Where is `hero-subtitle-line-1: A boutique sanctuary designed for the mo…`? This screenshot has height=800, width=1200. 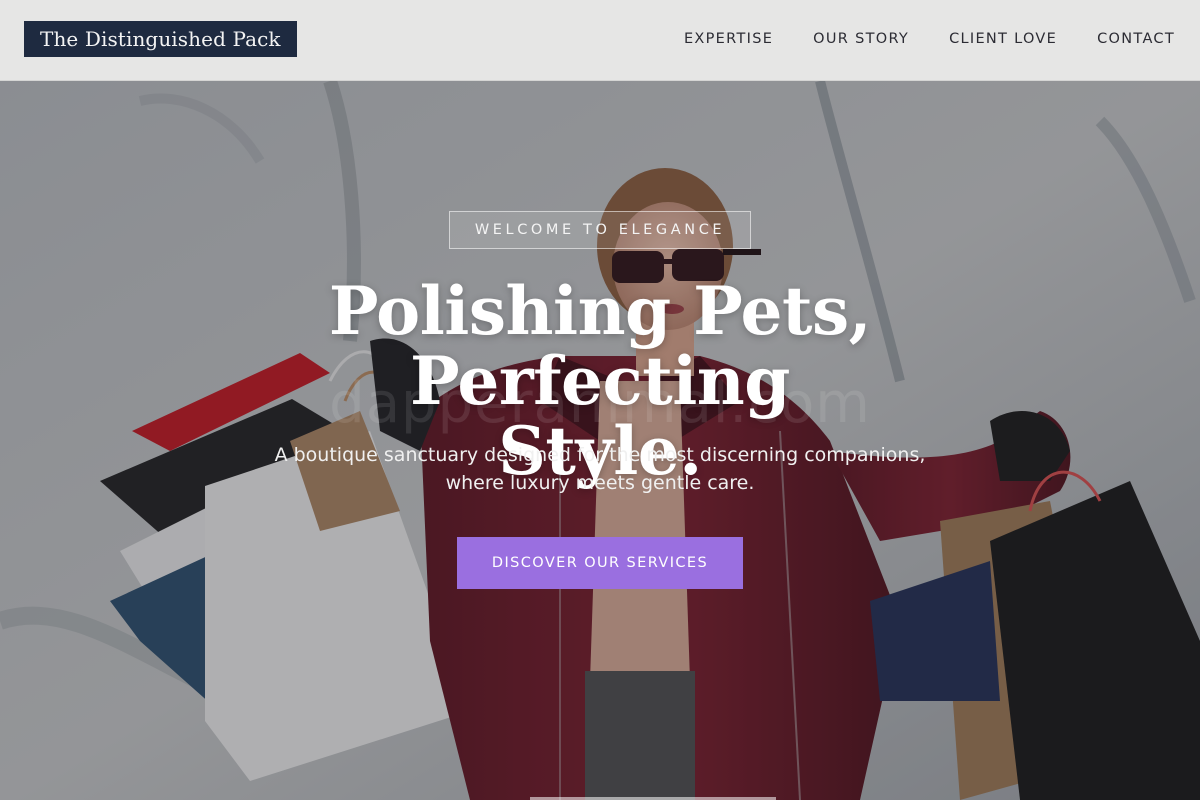 hero-subtitle-line-1: A boutique sanctuary designed for the mo… is located at coordinates (600, 455).